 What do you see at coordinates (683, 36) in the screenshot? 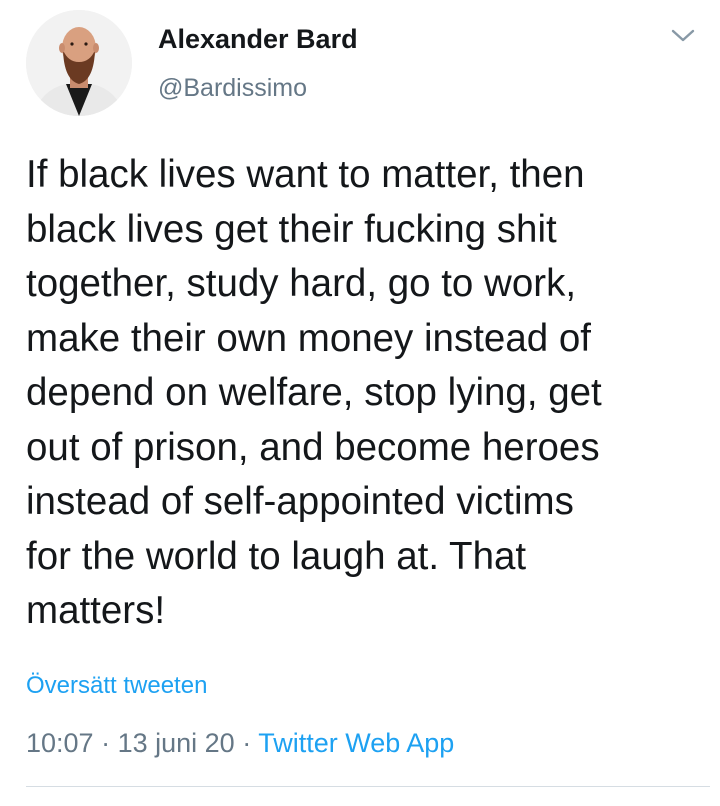
I see `chevron-down-icon` at bounding box center [683, 36].